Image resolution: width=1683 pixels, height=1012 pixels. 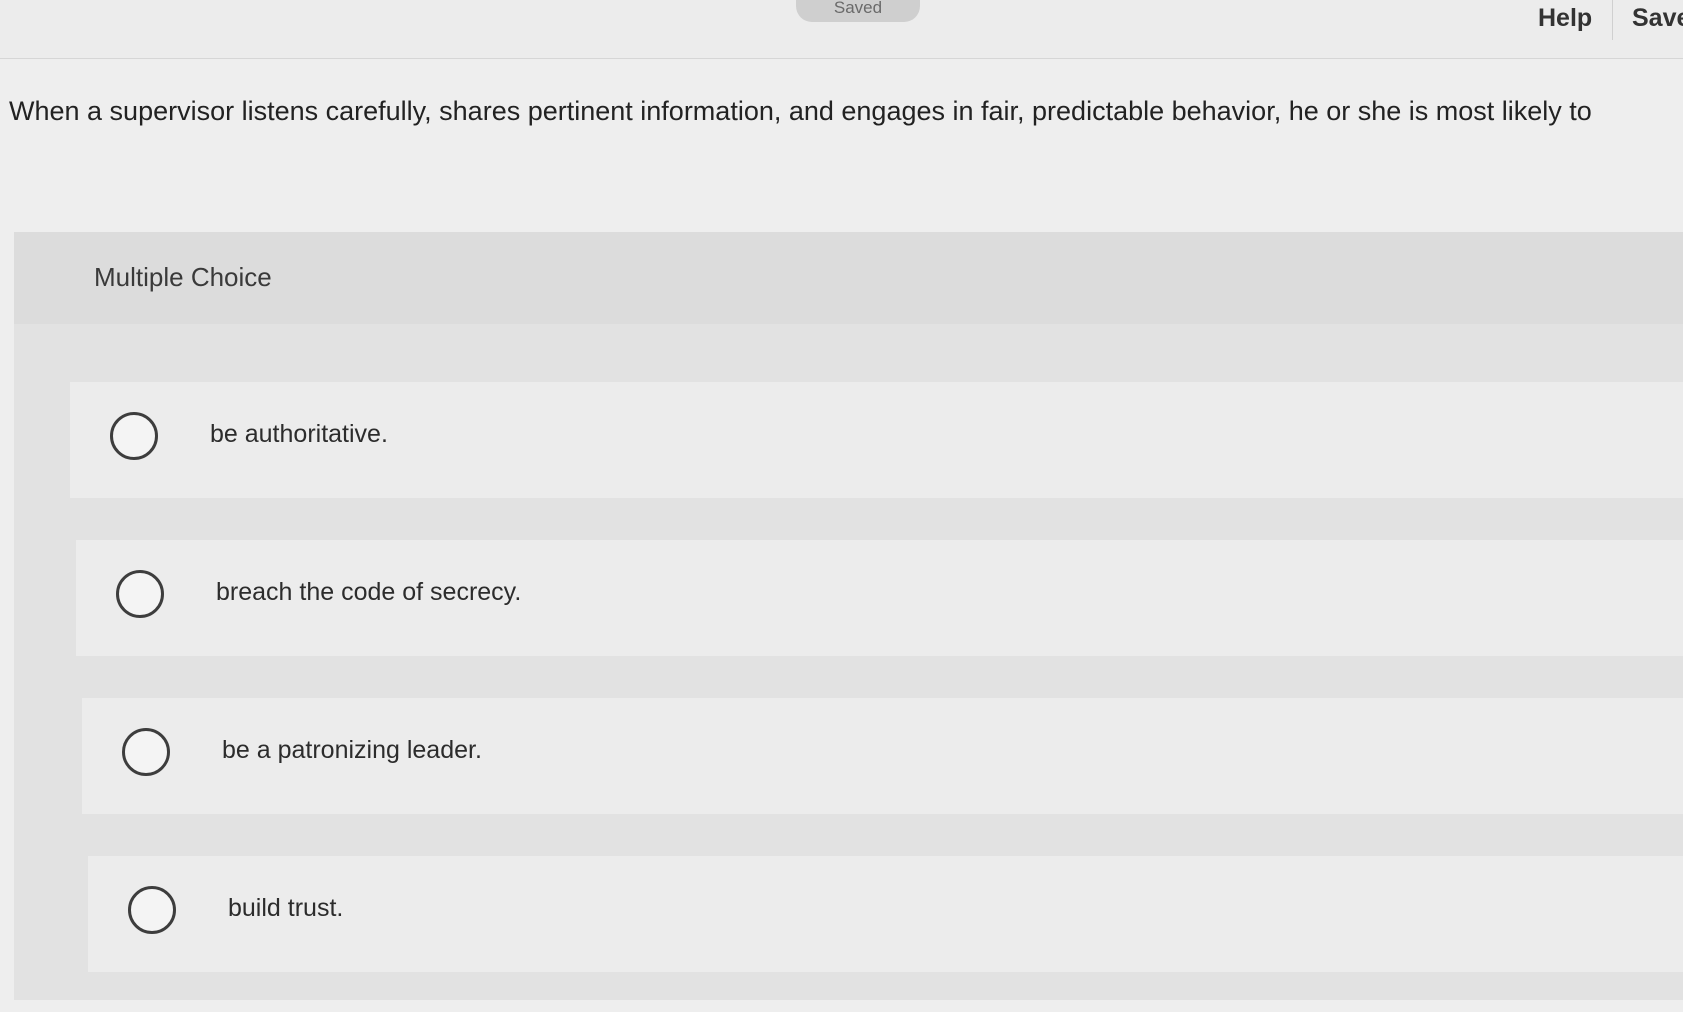 What do you see at coordinates (879, 598) in the screenshot?
I see `choice-option-2: breach the code of secrecy.` at bounding box center [879, 598].